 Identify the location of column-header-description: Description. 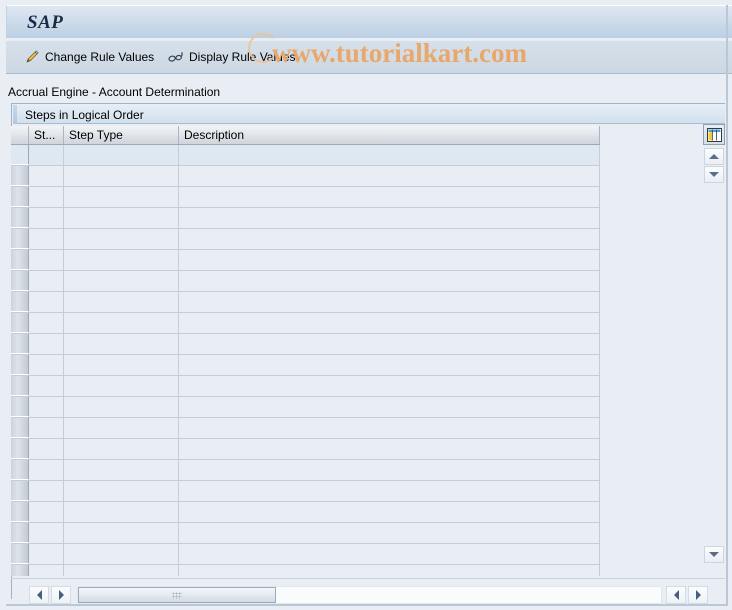
(389, 135).